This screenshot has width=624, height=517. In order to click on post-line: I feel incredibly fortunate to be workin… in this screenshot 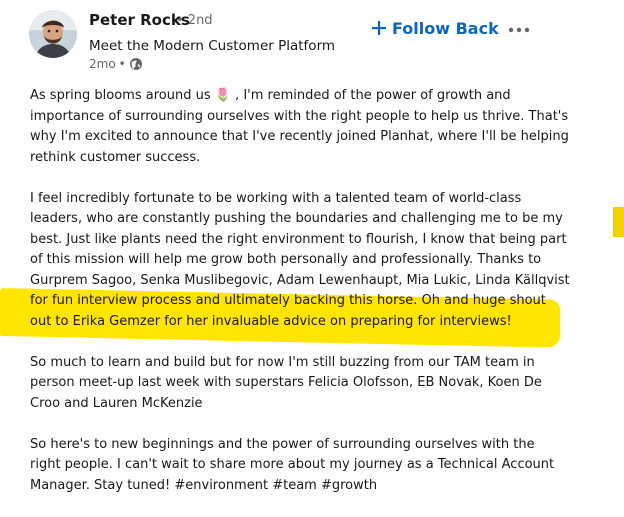, I will do `click(276, 198)`.